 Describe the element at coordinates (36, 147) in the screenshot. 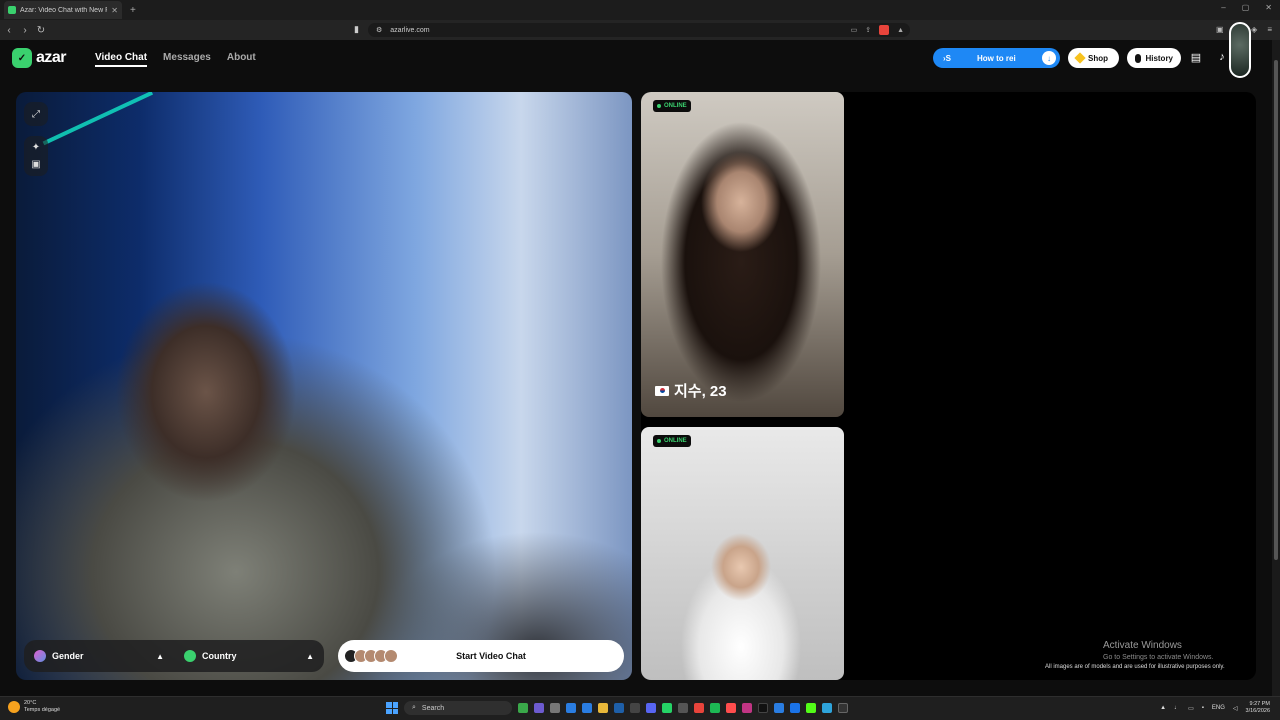

I see `magic-wand-icon: ✦` at that location.